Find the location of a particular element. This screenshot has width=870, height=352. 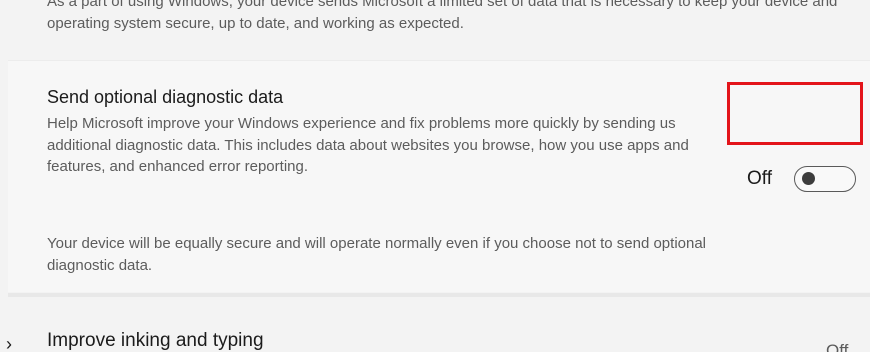

optional-diagnostic-toggle is located at coordinates (825, 179).